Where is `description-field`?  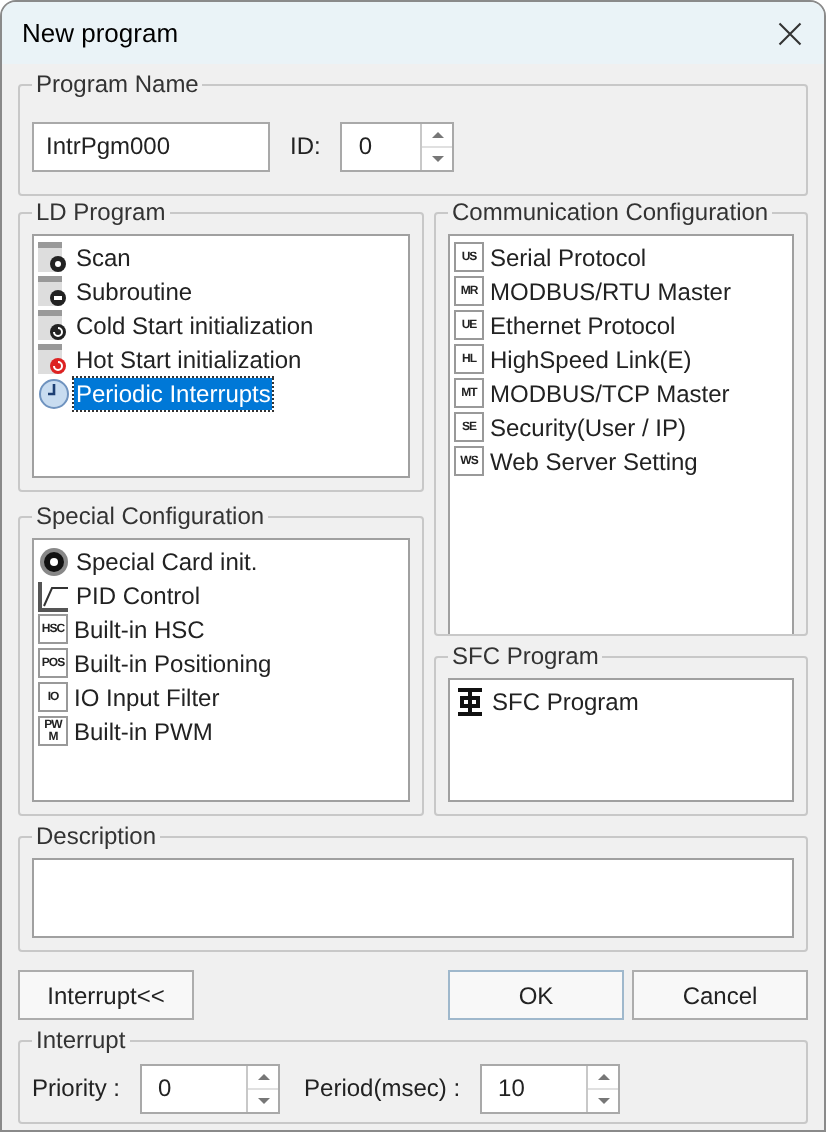
description-field is located at coordinates (413, 898).